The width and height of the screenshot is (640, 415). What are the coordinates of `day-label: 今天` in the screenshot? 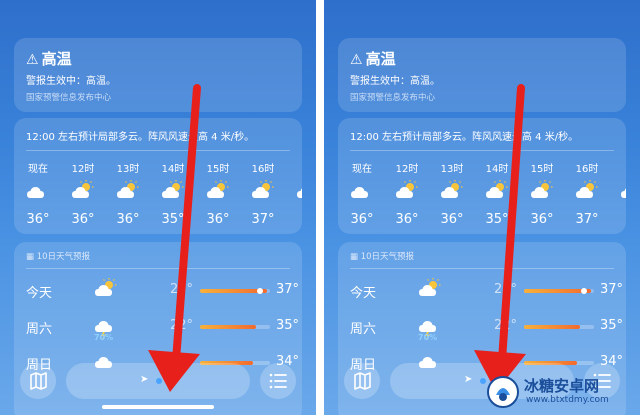 It's located at (363, 293).